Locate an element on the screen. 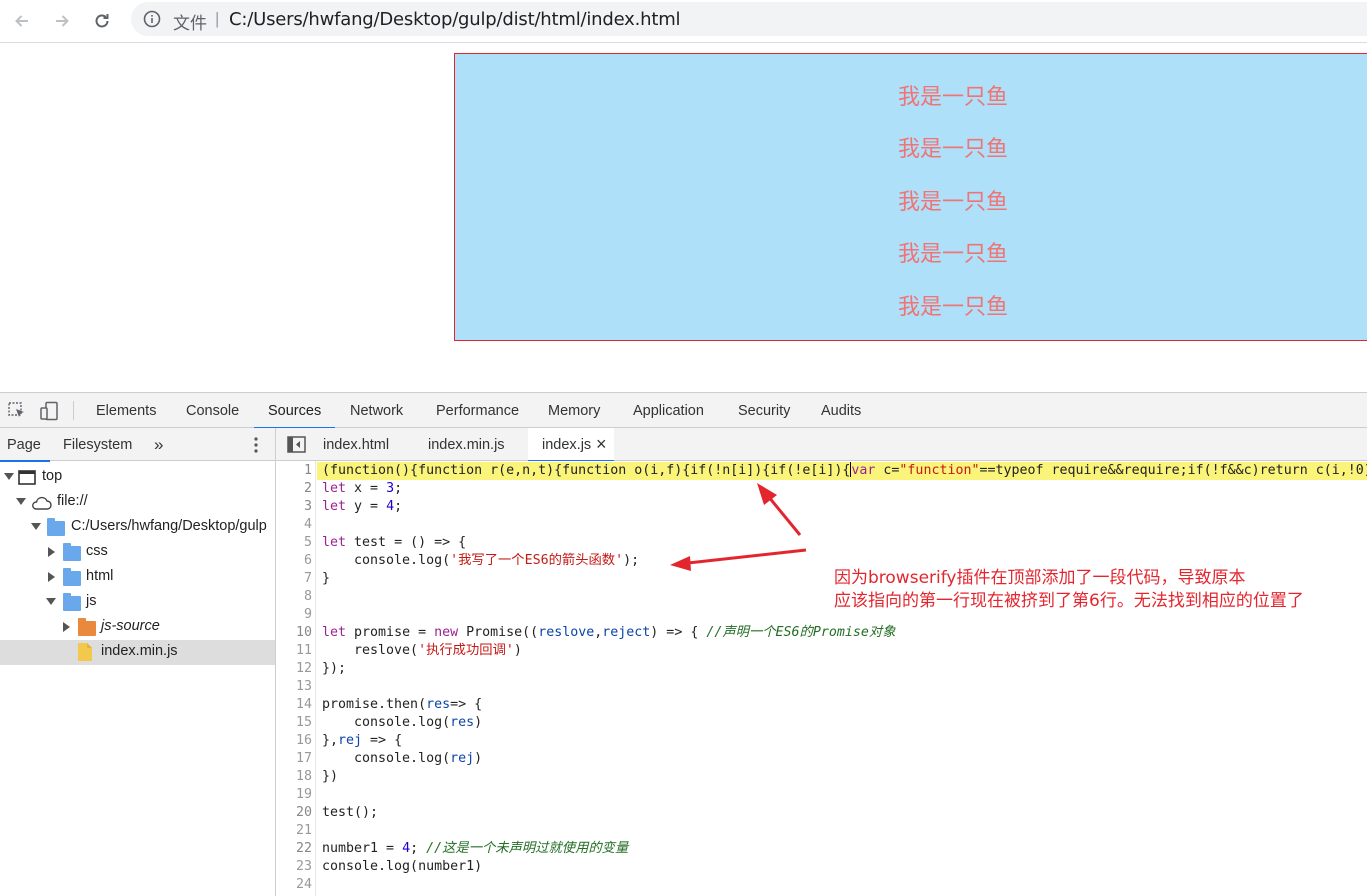 Image resolution: width=1367 pixels, height=896 pixels. reload-button is located at coordinates (102, 21).